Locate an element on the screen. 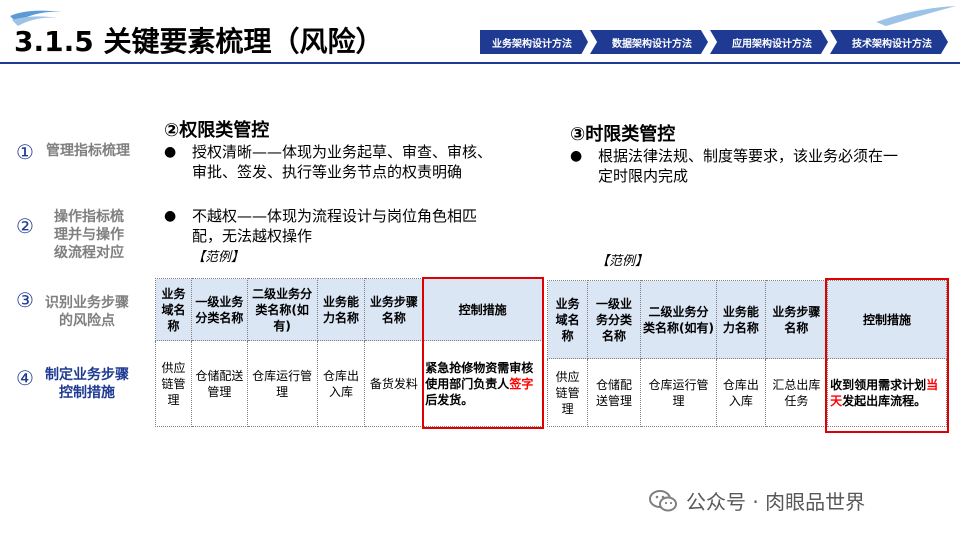  example-label-left: 【范例】 is located at coordinates (218, 257).